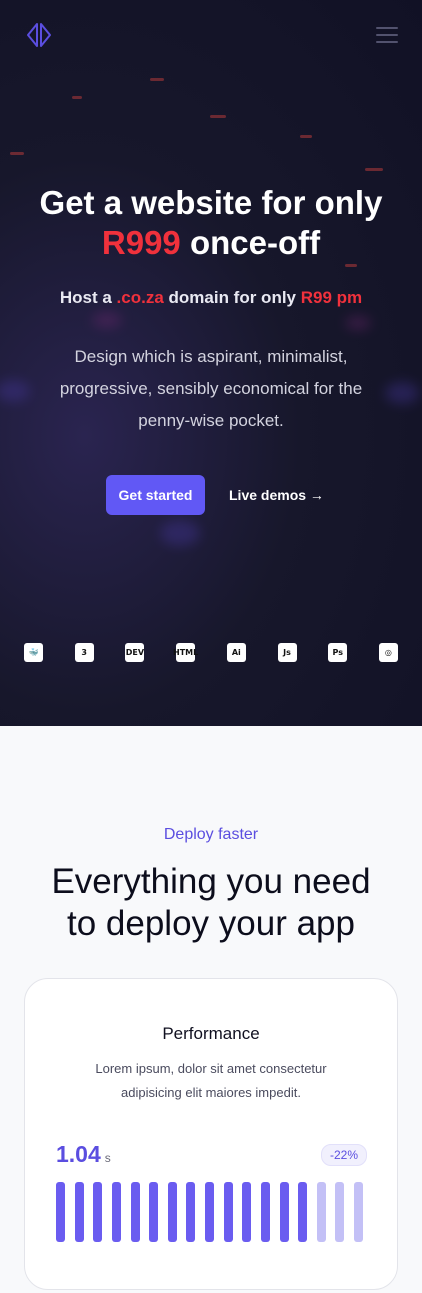 Image resolution: width=422 pixels, height=1293 pixels. Describe the element at coordinates (276, 495) in the screenshot. I see `live-demos-link: Live demos →` at that location.